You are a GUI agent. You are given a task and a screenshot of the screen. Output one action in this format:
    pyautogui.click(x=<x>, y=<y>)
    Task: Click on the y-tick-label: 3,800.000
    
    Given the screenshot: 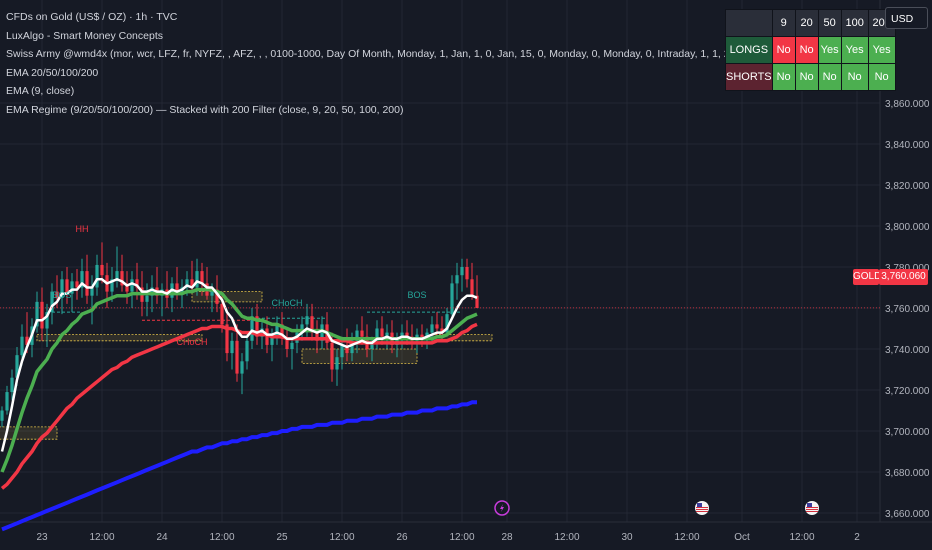 What is the action you would take?
    pyautogui.click(x=907, y=227)
    